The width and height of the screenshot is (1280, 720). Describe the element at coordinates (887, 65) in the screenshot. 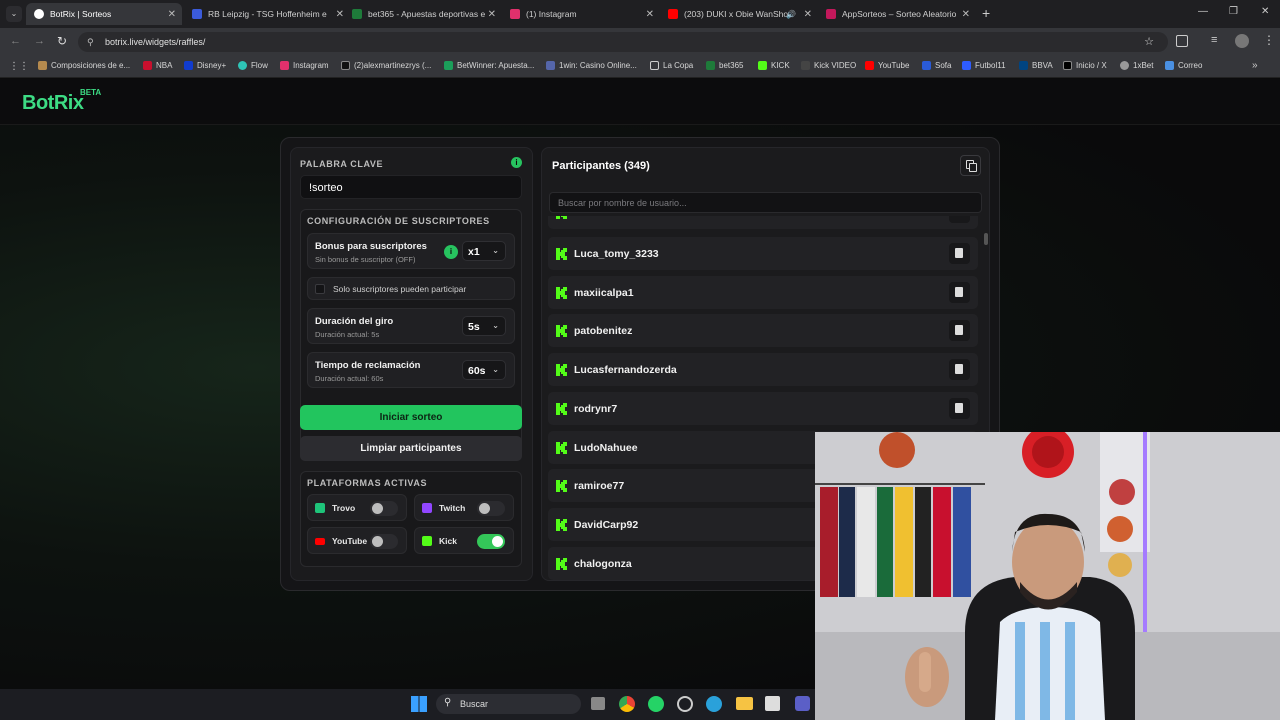

I see `bookmark-item: YouTube` at that location.